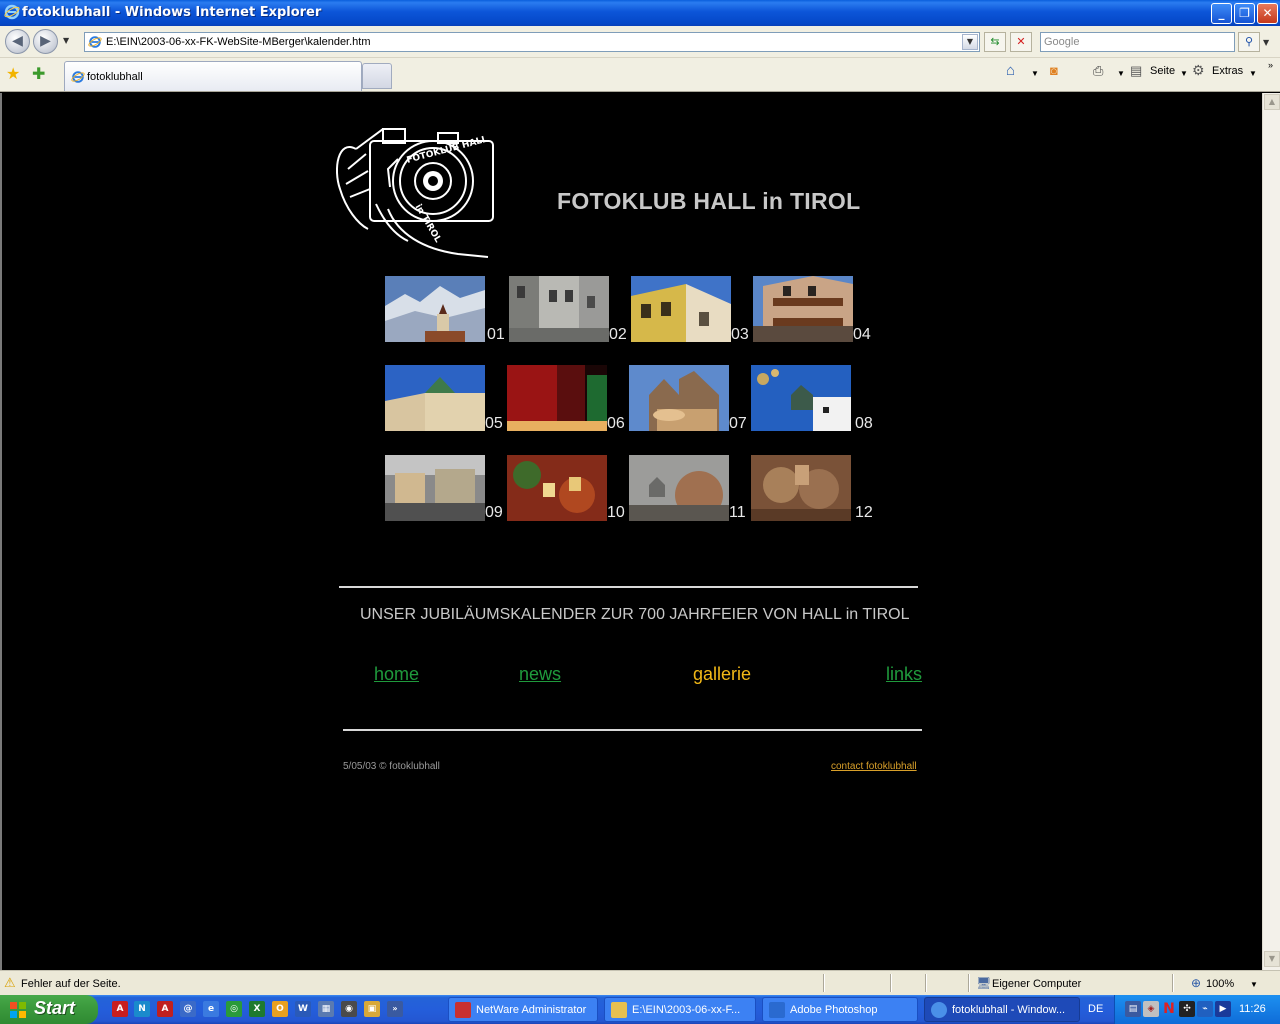 The image size is (1280, 1024). Describe the element at coordinates (1221, 13) in the screenshot. I see `minimize-button: _` at that location.